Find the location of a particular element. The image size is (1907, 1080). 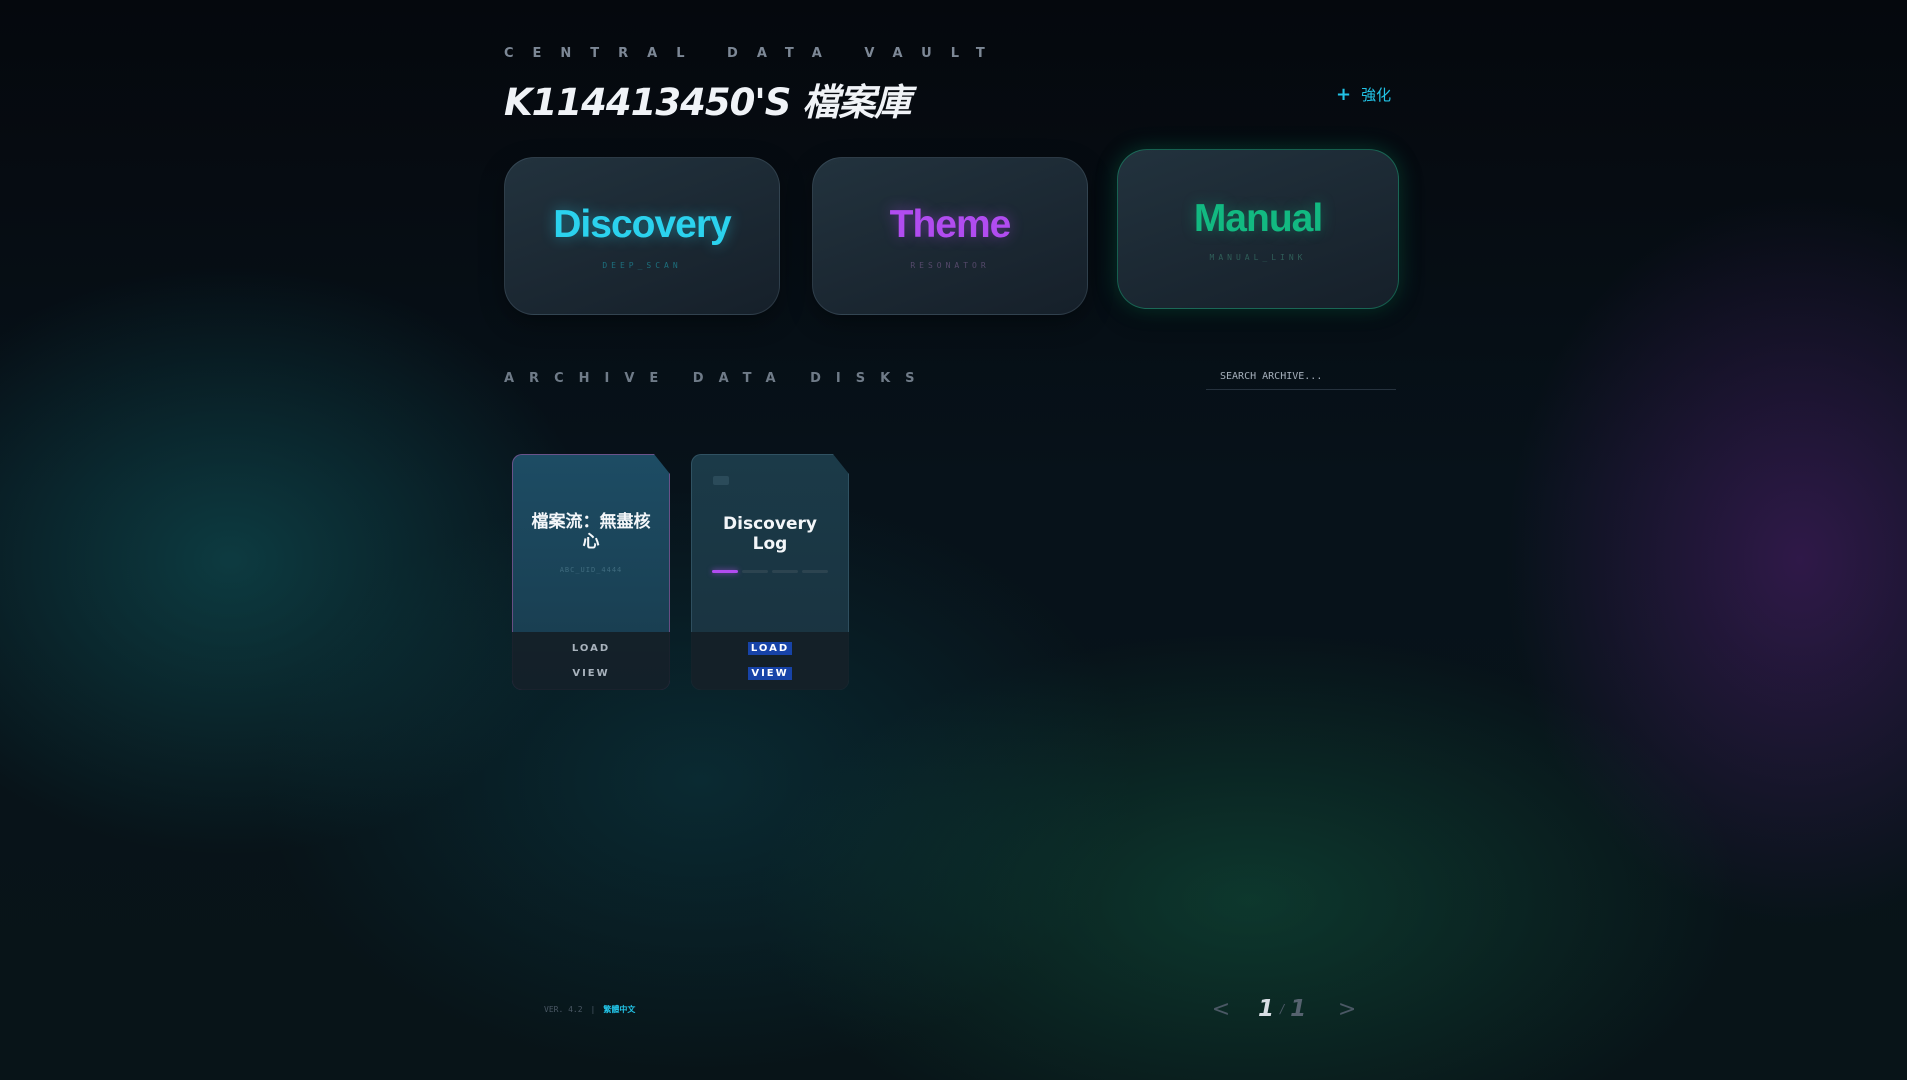

disk-body: Discovery Log is located at coordinates (770, 543).